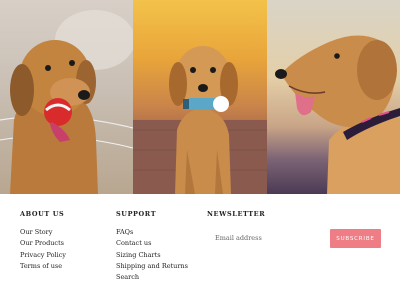 This screenshot has height=298, width=400. What do you see at coordinates (238, 238) in the screenshot?
I see `email-placeholder: Email address` at bounding box center [238, 238].